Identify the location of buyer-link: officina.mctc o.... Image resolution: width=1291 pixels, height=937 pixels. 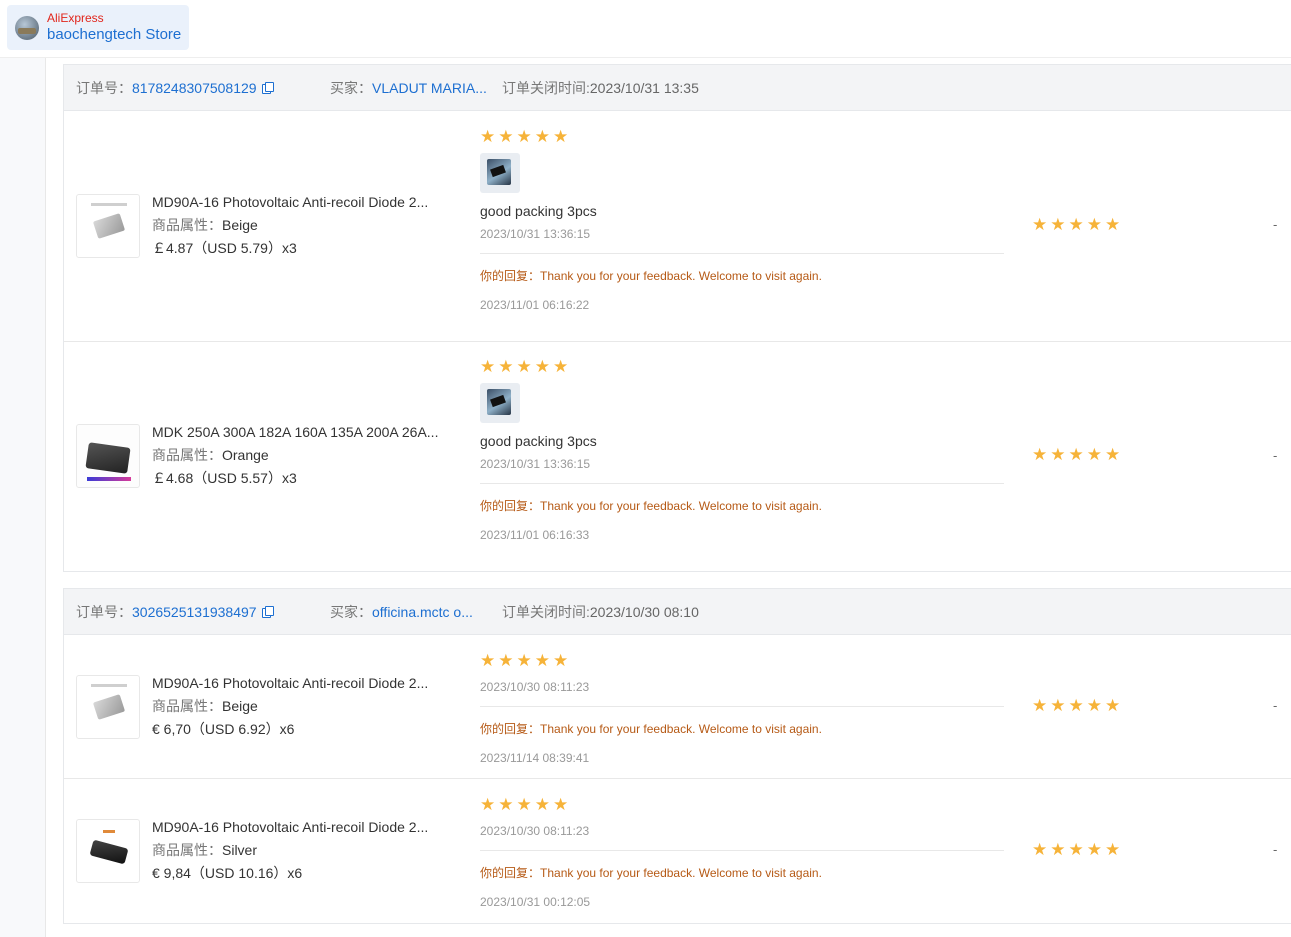
(422, 612).